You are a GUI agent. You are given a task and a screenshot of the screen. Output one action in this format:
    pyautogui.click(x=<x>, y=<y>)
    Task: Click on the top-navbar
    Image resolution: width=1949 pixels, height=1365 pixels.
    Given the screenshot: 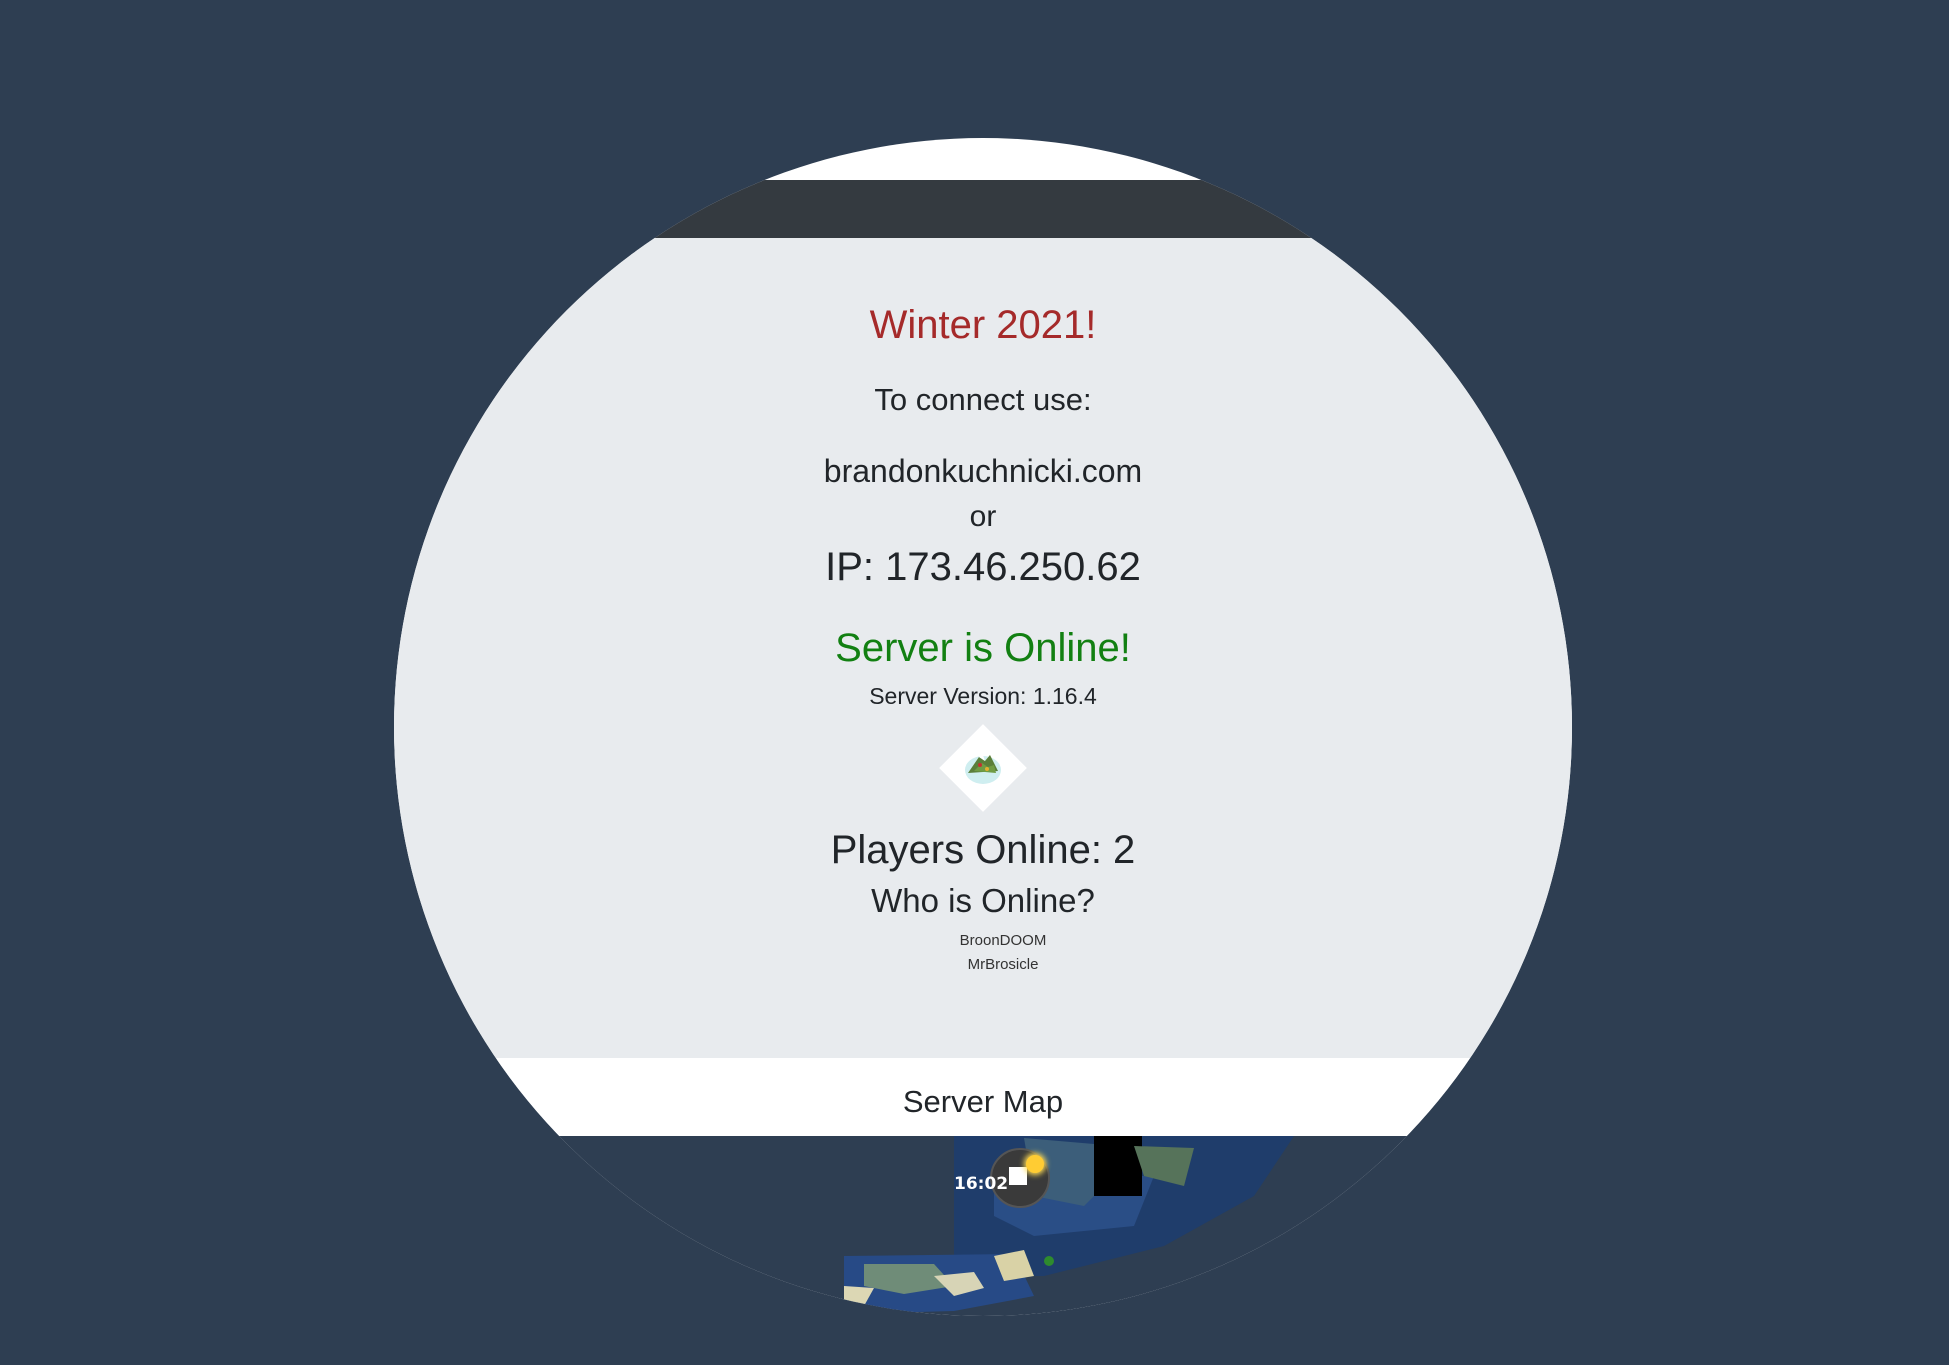 What is the action you would take?
    pyautogui.click(x=983, y=209)
    